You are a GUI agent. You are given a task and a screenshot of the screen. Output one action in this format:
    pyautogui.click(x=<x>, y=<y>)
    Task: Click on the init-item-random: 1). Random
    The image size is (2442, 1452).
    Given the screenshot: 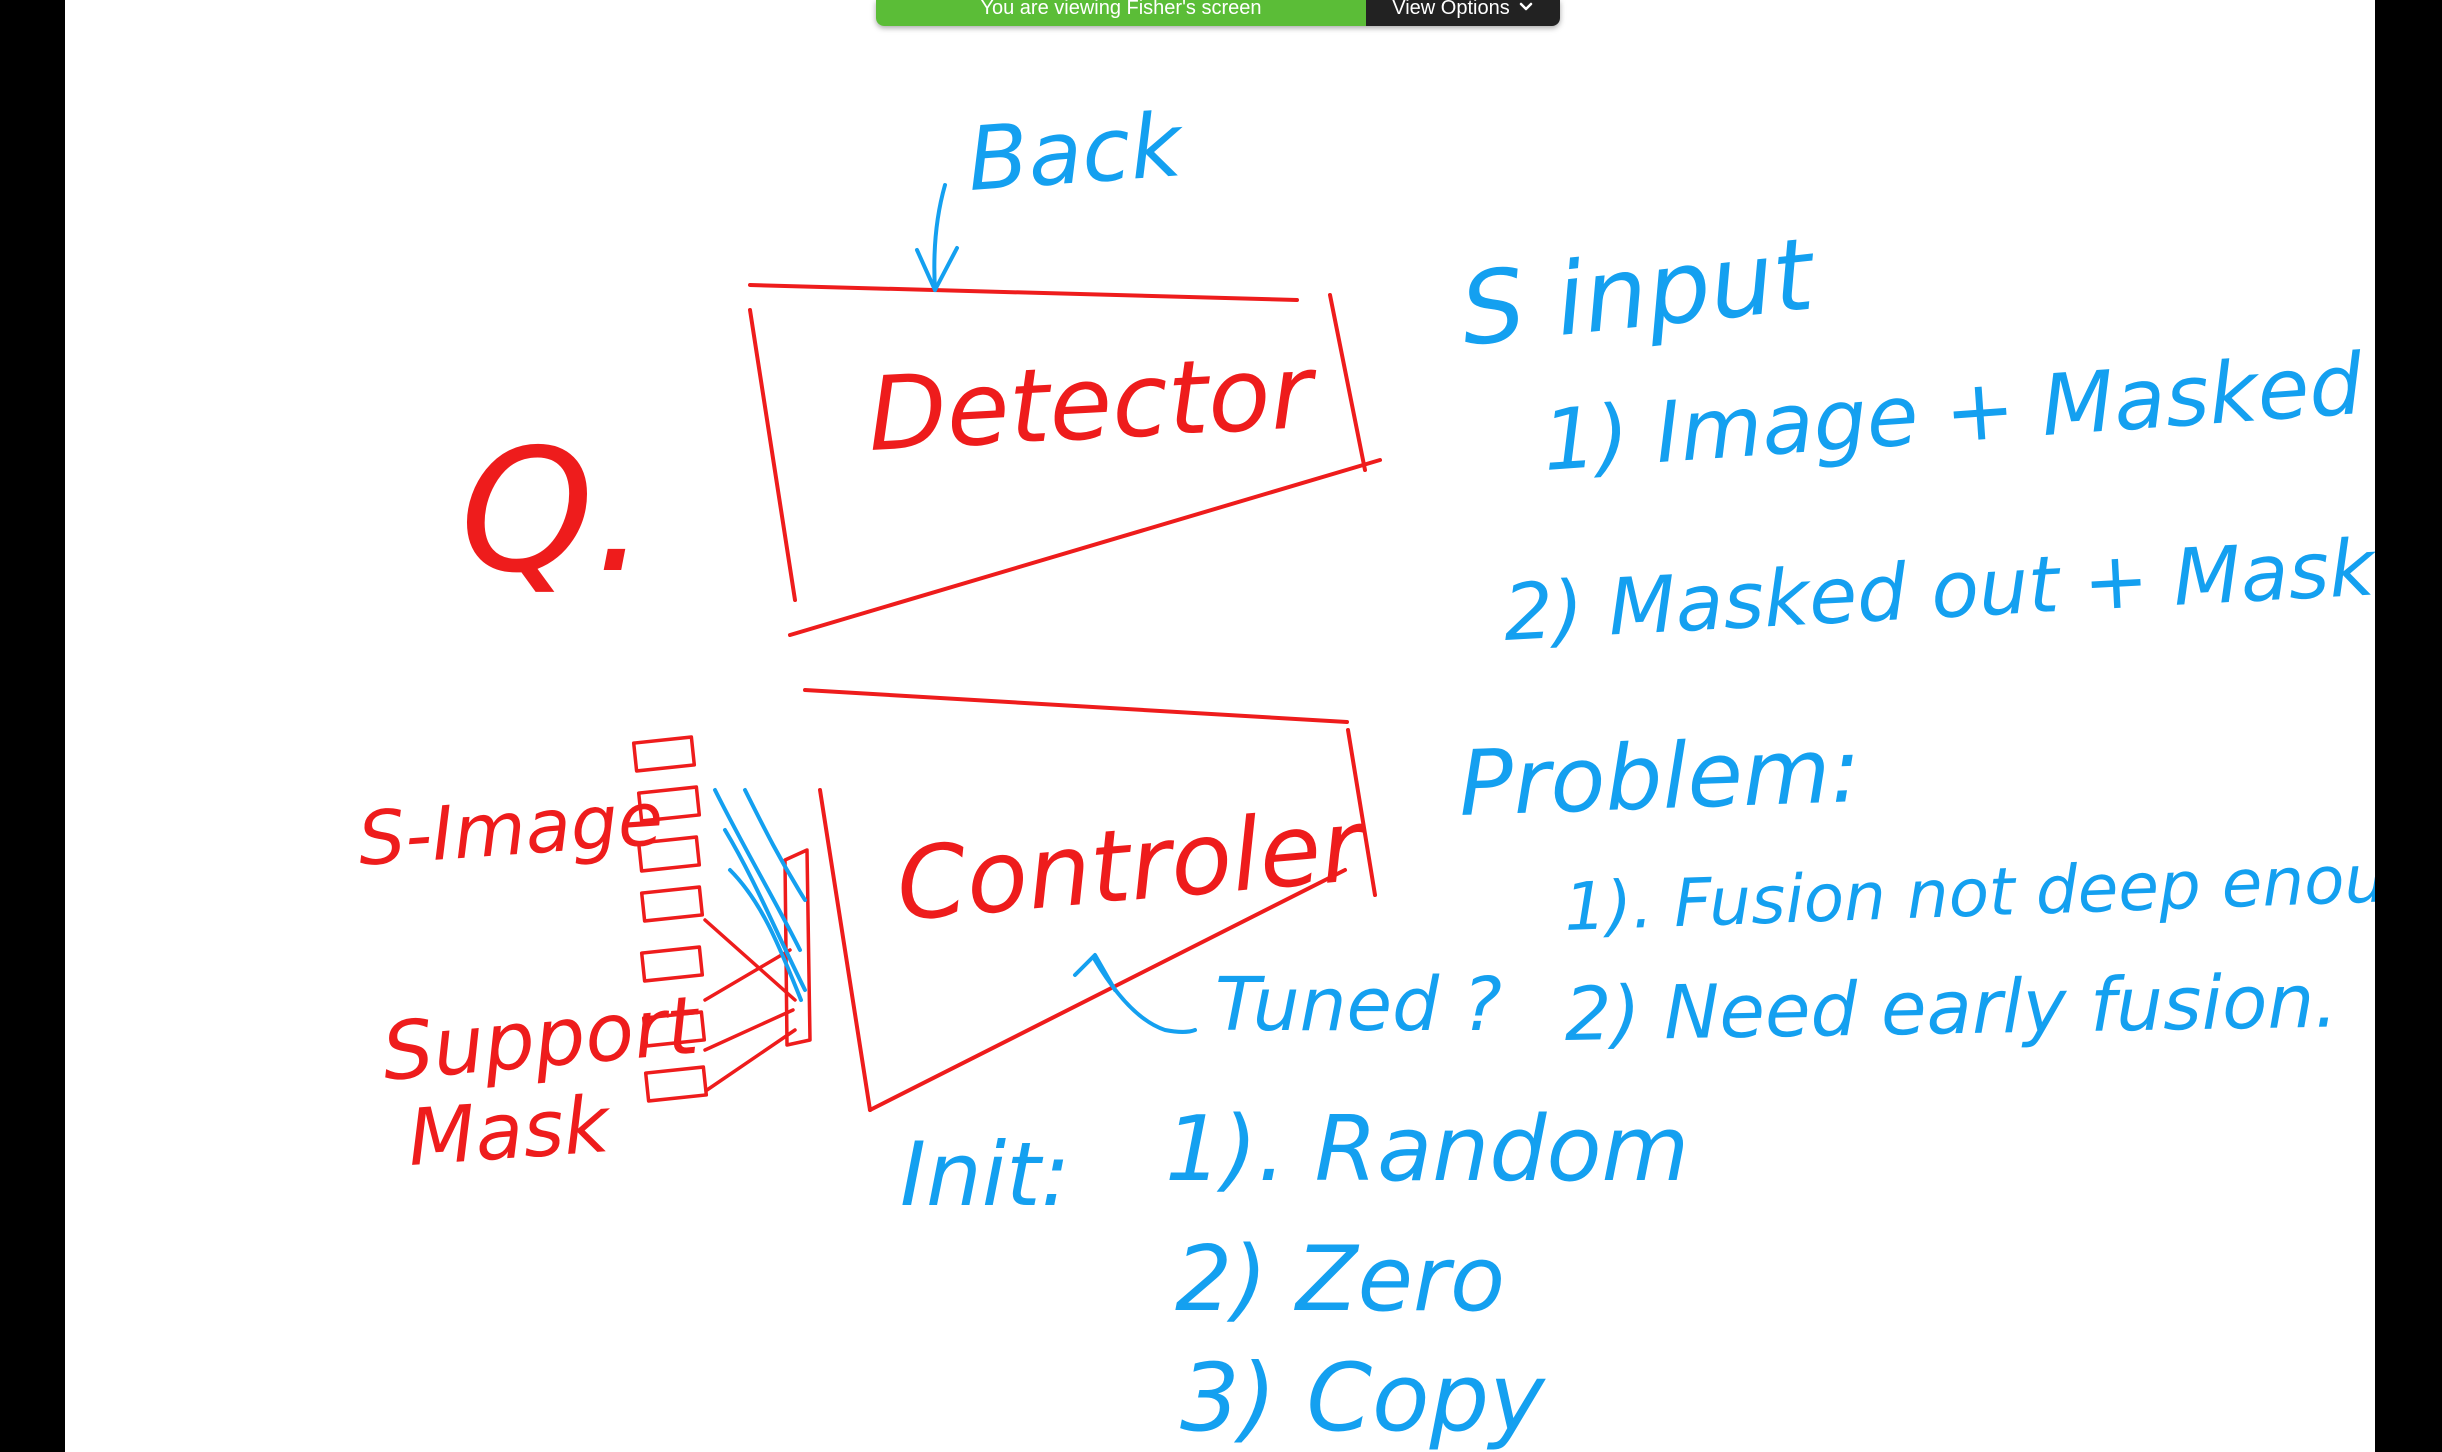 What is the action you would take?
    pyautogui.click(x=1427, y=1149)
    